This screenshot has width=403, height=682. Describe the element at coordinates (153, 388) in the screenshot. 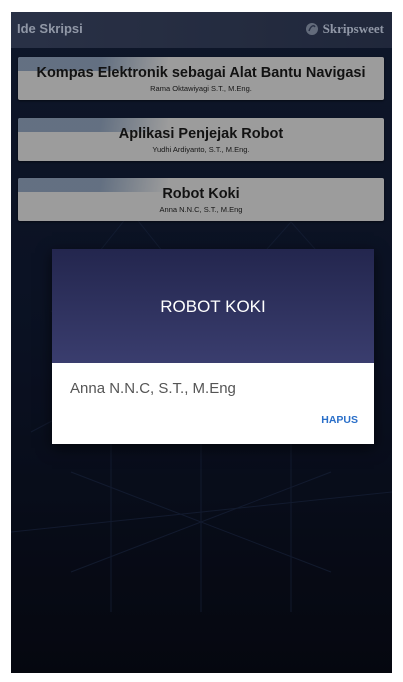

I see `dialog-supervisor-text: Anna N.N.C, S.T., M.Eng` at that location.